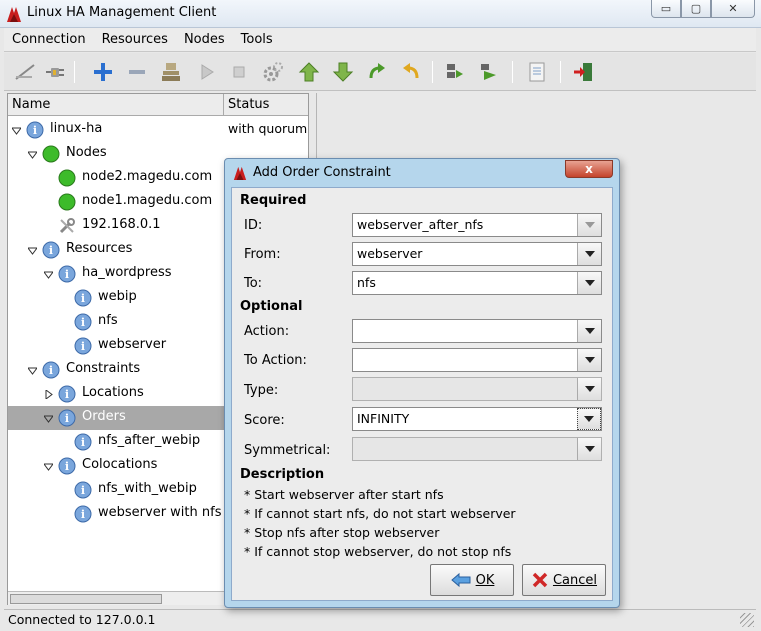 The image size is (761, 631). I want to click on score-select: INFINITY, so click(477, 419).